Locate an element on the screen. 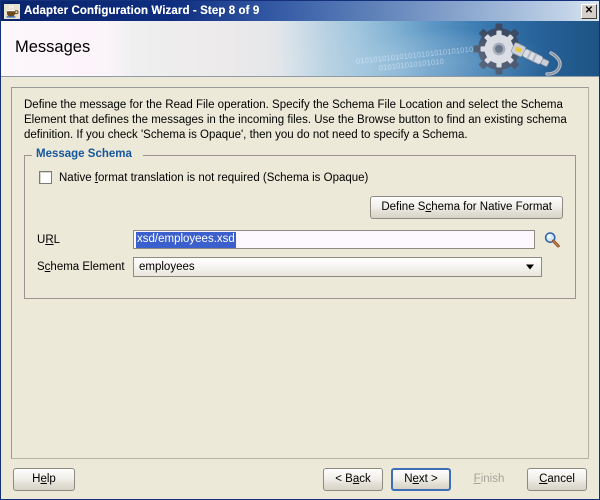 This screenshot has width=600, height=500. schema-element-dropdown: employees is located at coordinates (337, 267).